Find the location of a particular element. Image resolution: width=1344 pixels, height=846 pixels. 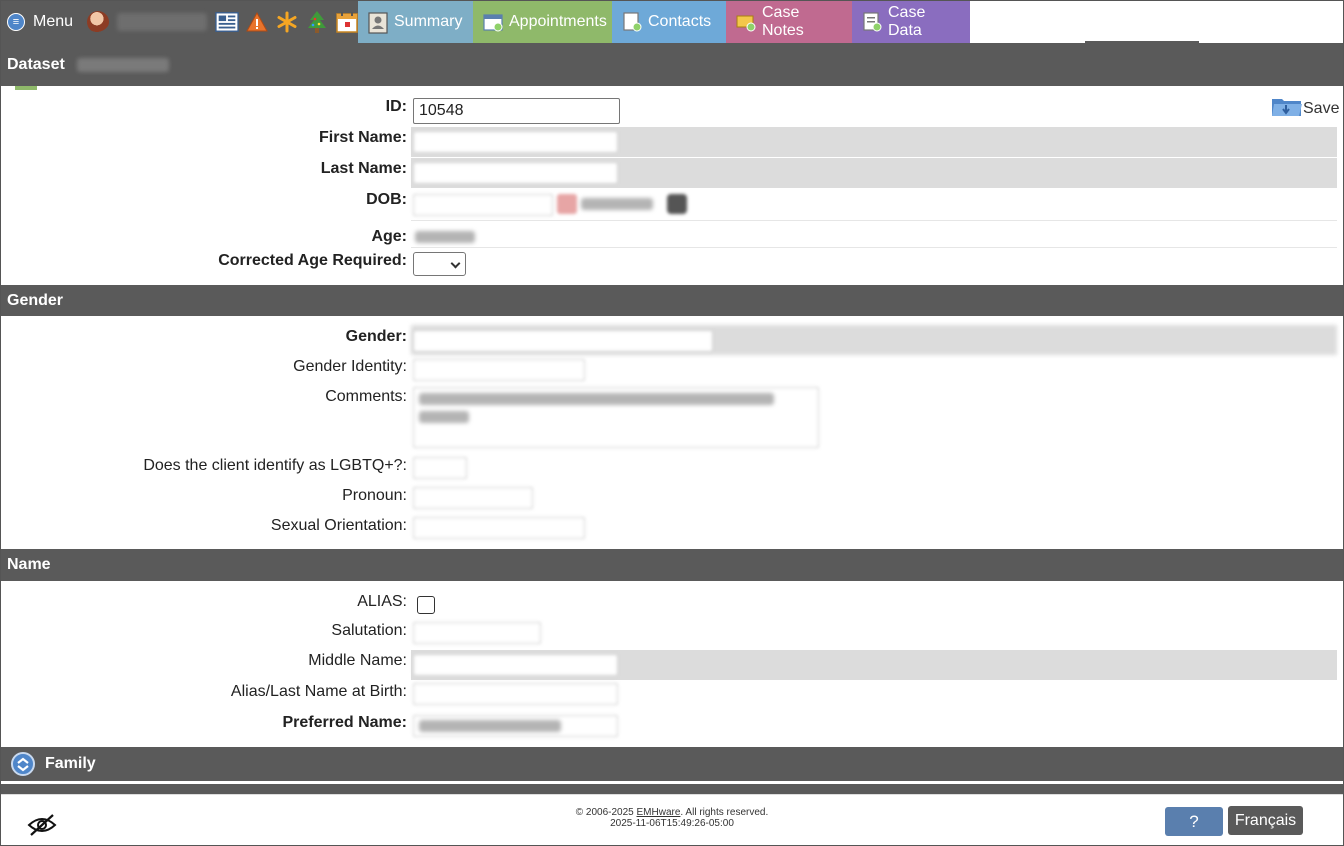

id-label: ID: is located at coordinates (396, 106).